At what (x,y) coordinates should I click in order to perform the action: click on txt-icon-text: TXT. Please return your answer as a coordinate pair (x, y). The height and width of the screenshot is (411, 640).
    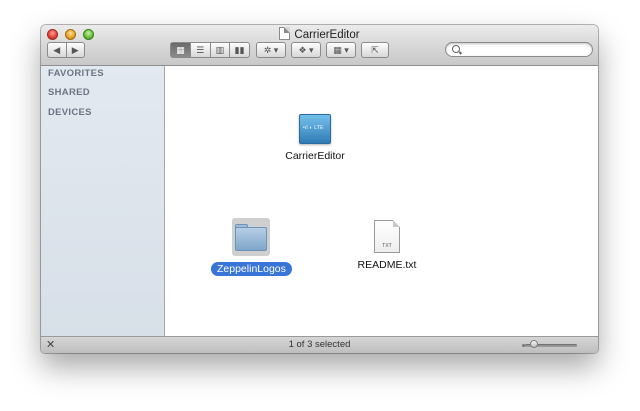
    Looking at the image, I should click on (387, 246).